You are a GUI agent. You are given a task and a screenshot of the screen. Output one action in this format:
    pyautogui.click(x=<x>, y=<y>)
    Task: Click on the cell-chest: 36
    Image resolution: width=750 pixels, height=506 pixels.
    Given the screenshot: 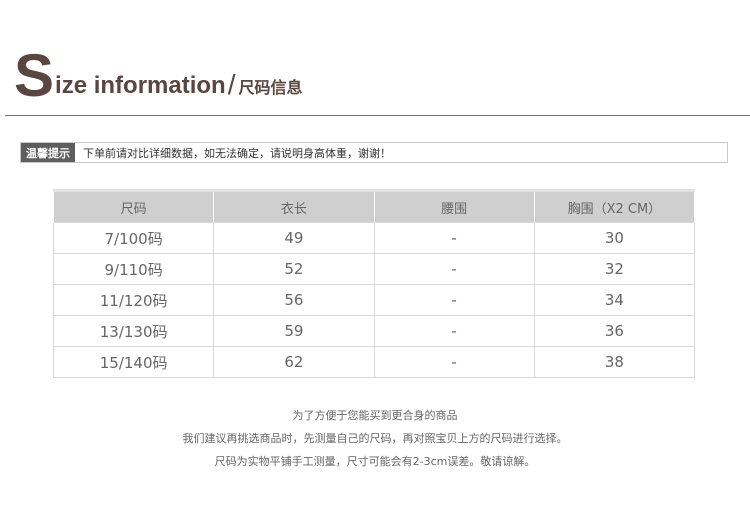 What is the action you would take?
    pyautogui.click(x=614, y=331)
    